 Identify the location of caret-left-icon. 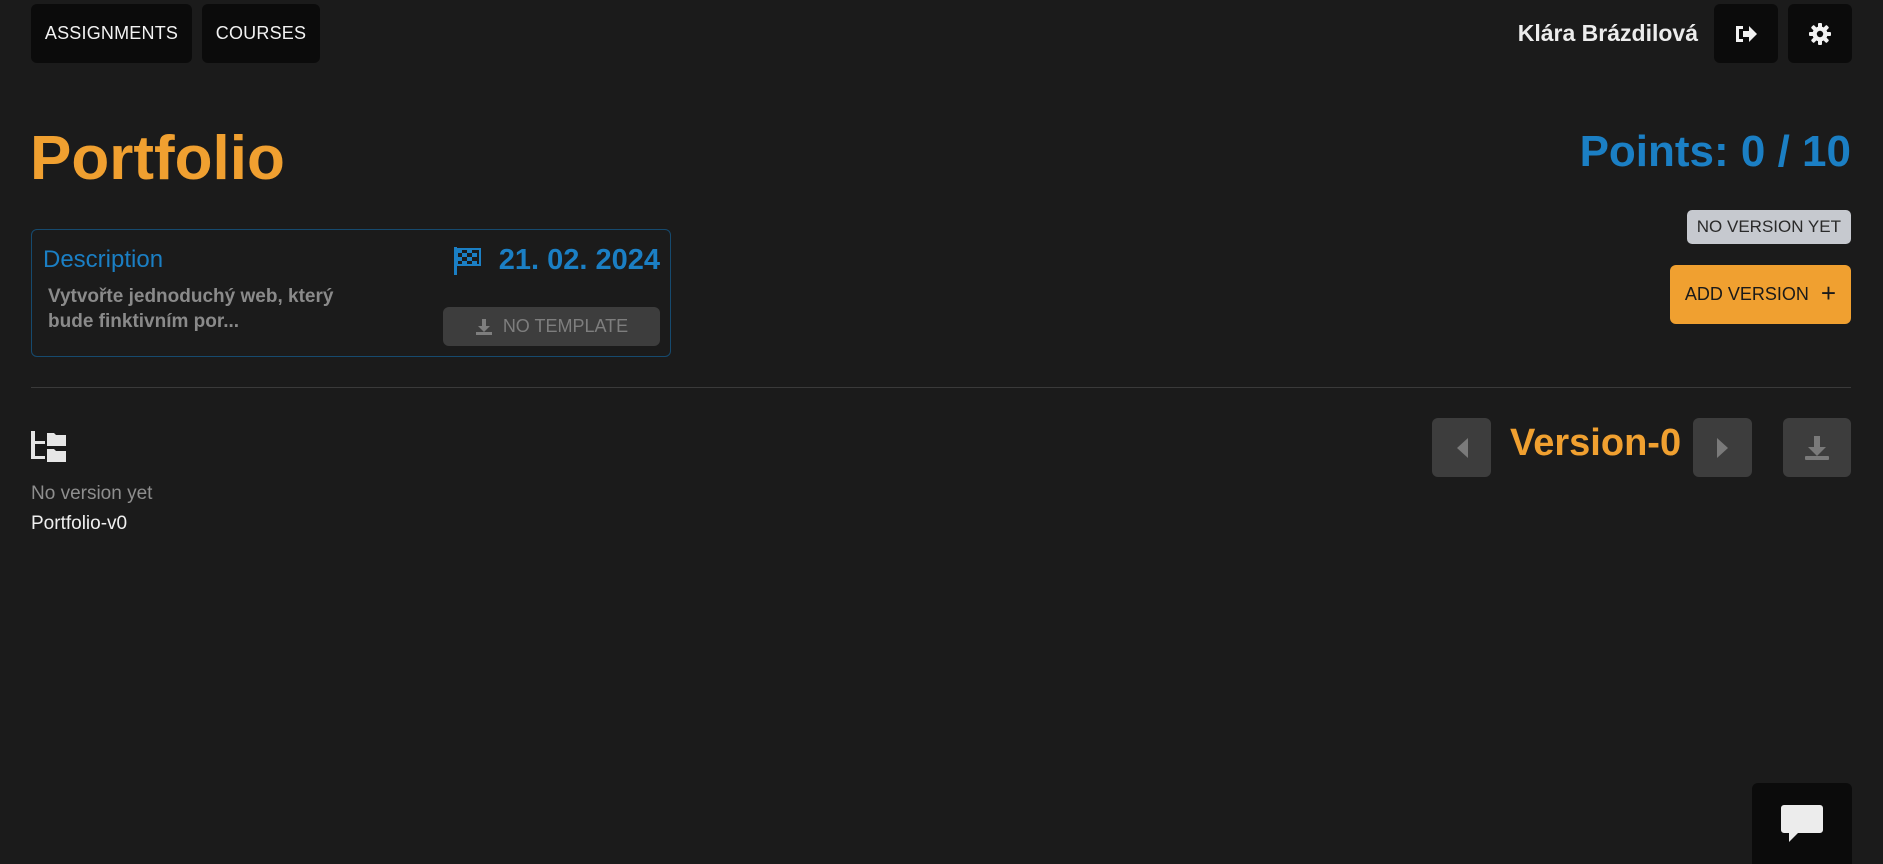
(1462, 447).